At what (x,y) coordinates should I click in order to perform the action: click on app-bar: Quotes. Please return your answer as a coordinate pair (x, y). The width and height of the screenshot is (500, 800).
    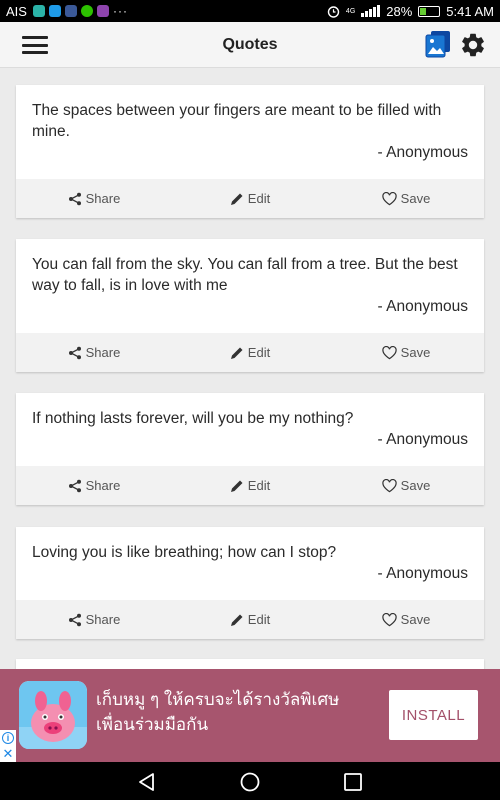
    Looking at the image, I should click on (250, 45).